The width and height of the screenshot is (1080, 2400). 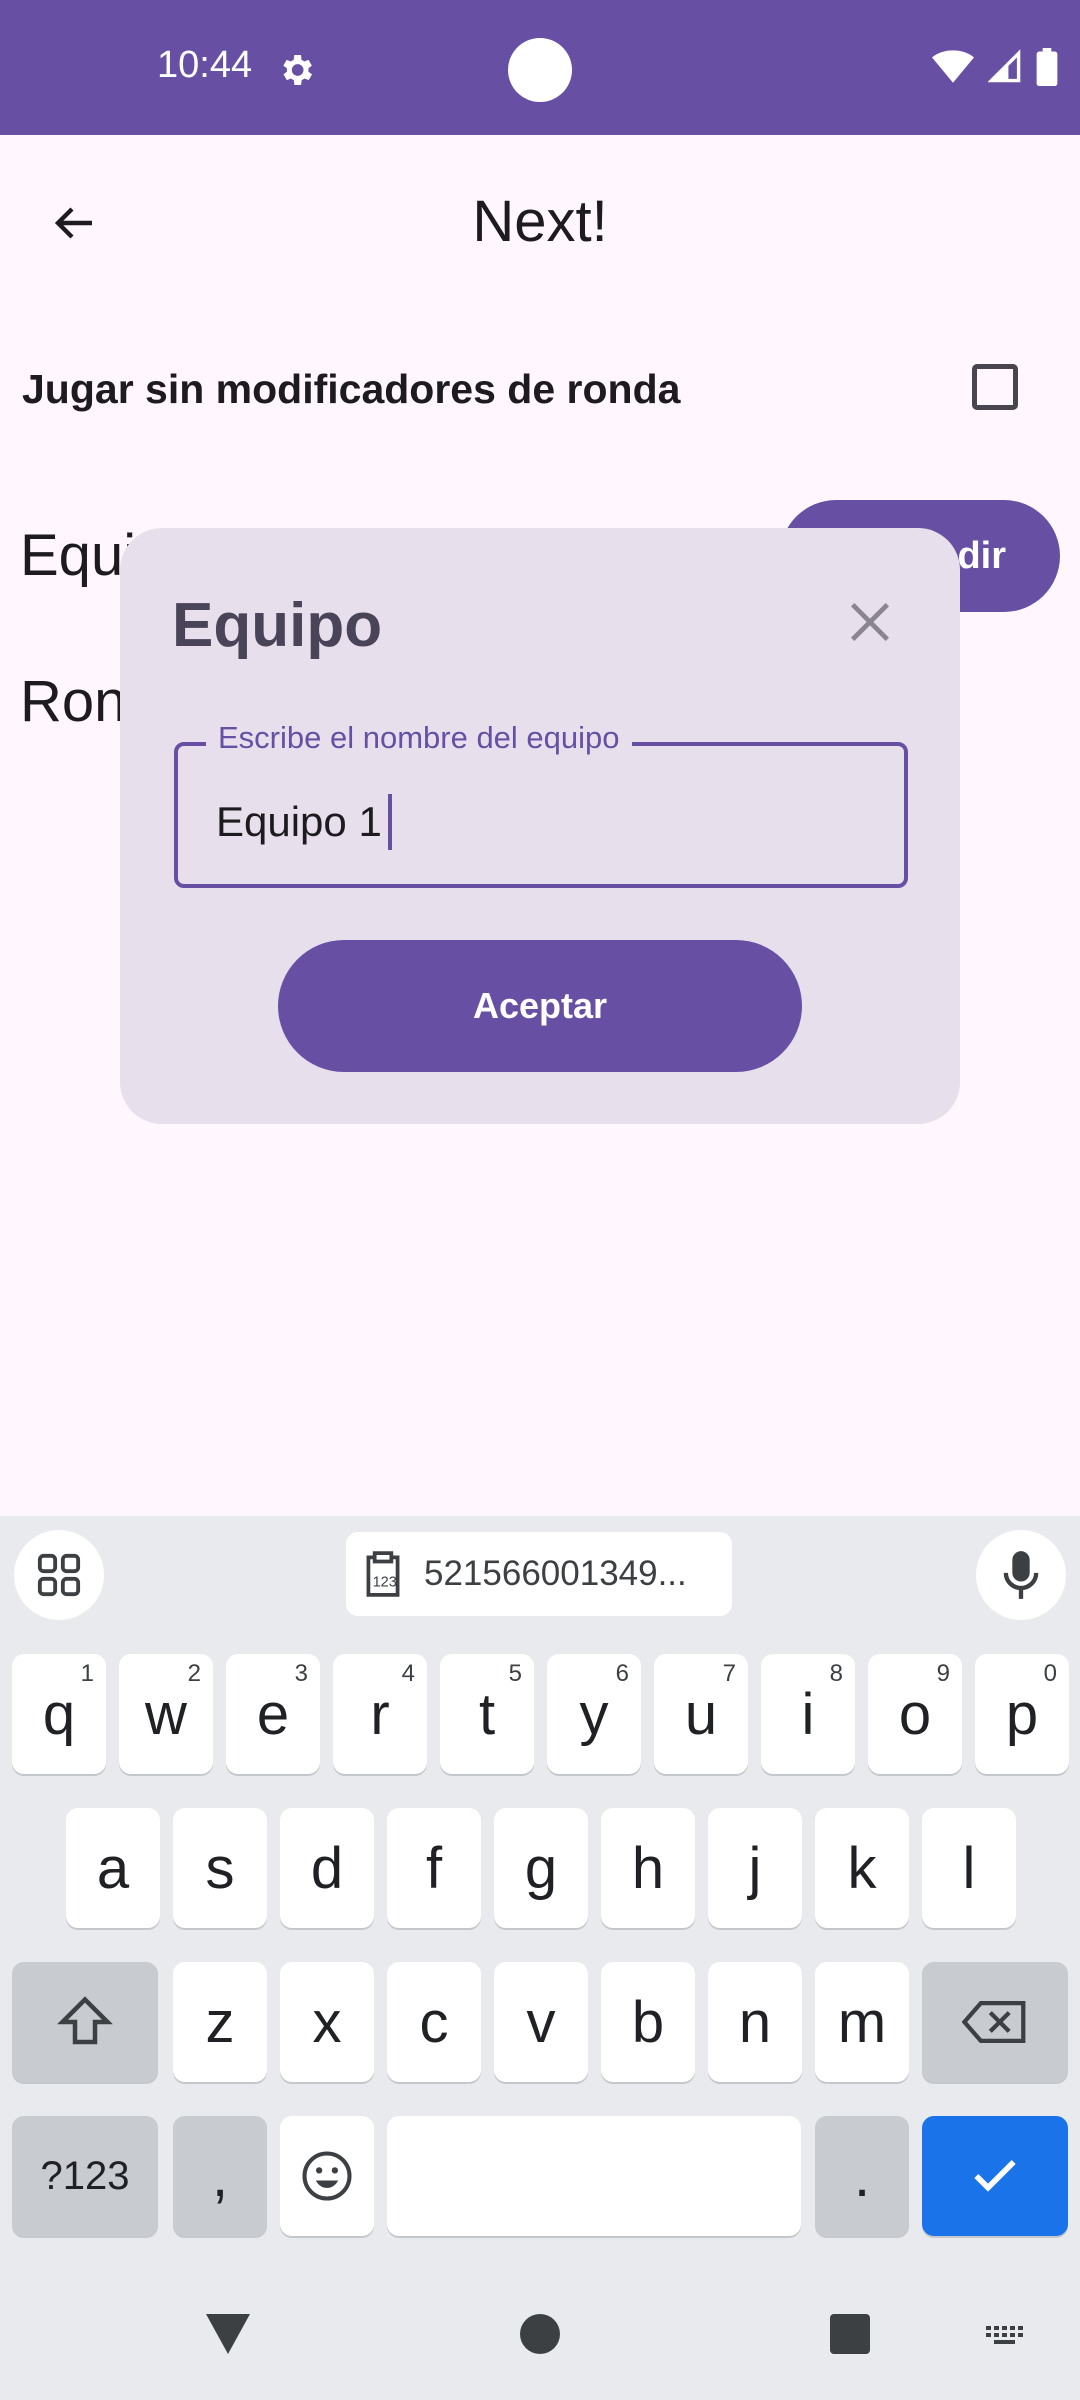 I want to click on gear-icon, so click(x=297, y=70).